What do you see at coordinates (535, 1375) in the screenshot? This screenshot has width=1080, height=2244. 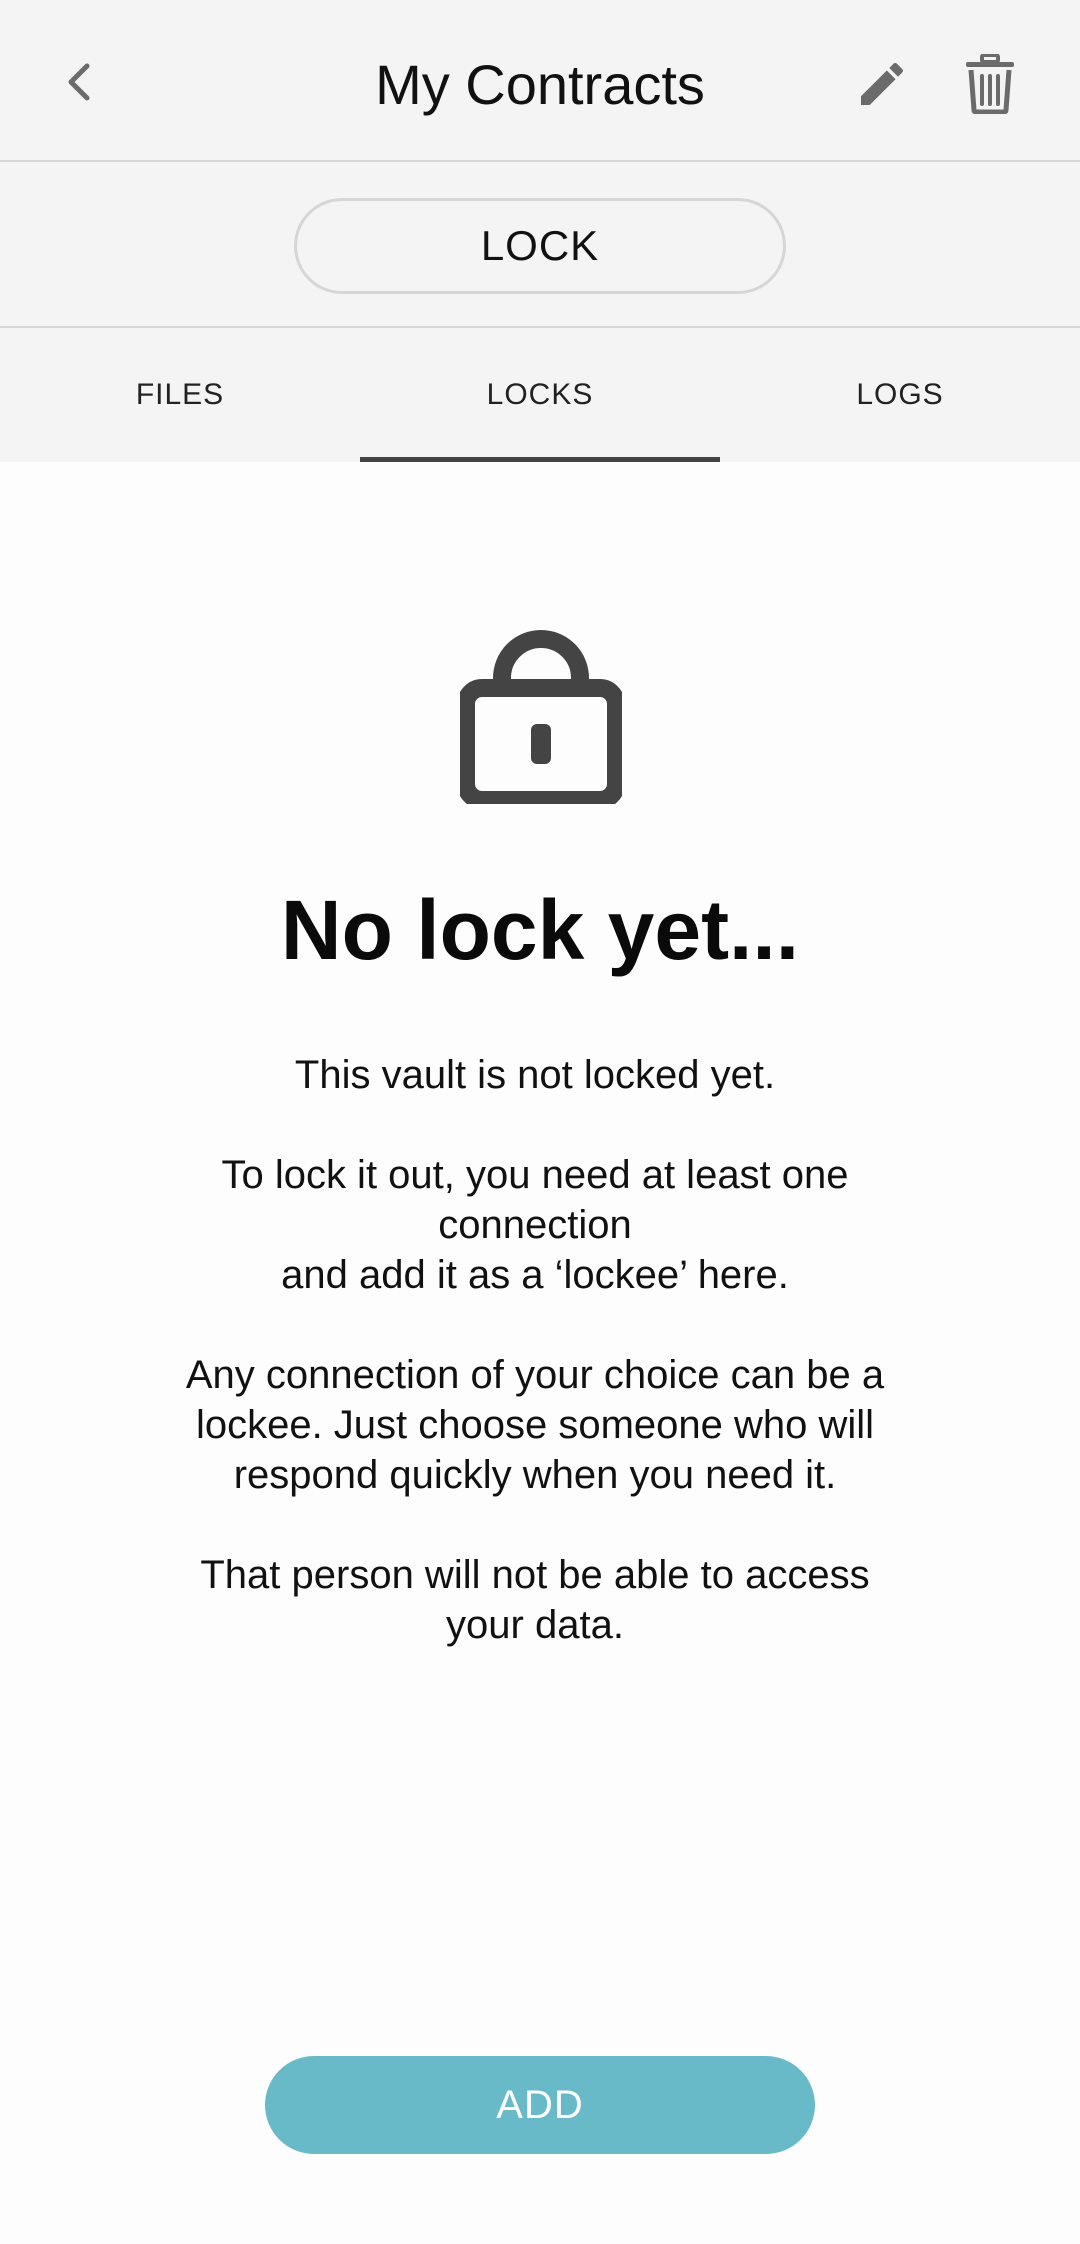 I see `paragraph-line: Any connection of your choice can be a` at bounding box center [535, 1375].